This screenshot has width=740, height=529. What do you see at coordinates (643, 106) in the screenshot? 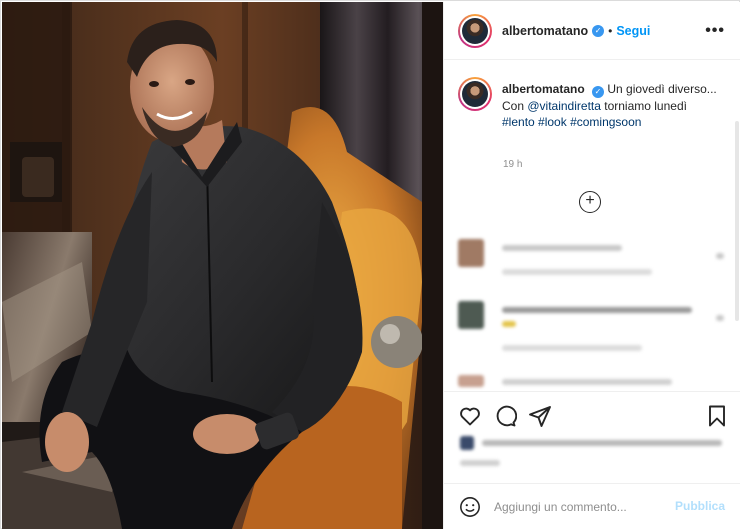
I see `caption-suffix: torniamo lunedì` at bounding box center [643, 106].